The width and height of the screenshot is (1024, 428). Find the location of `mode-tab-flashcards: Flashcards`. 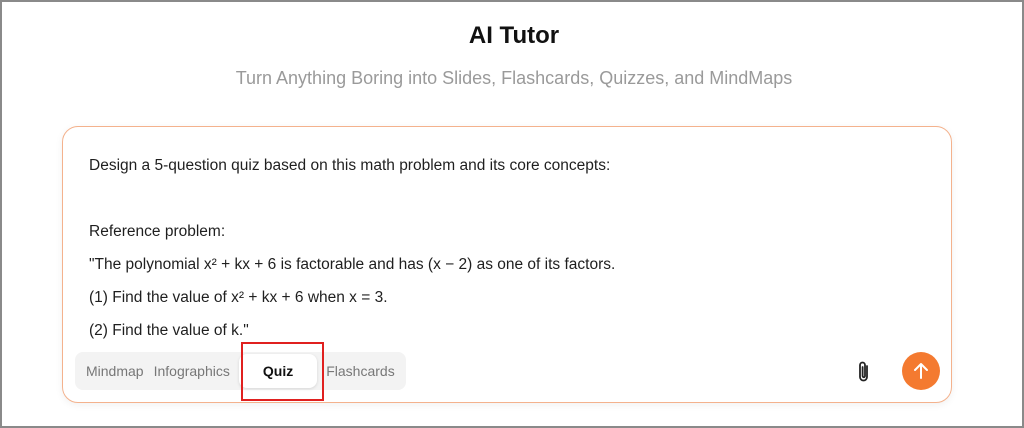

mode-tab-flashcards: Flashcards is located at coordinates (360, 371).